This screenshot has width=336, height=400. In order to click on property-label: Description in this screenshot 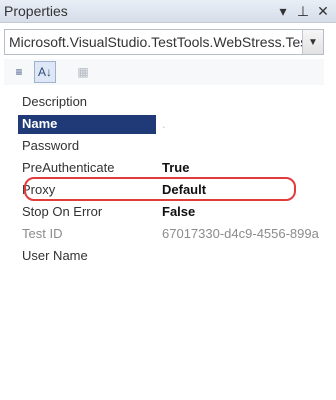, I will do `click(55, 101)`.